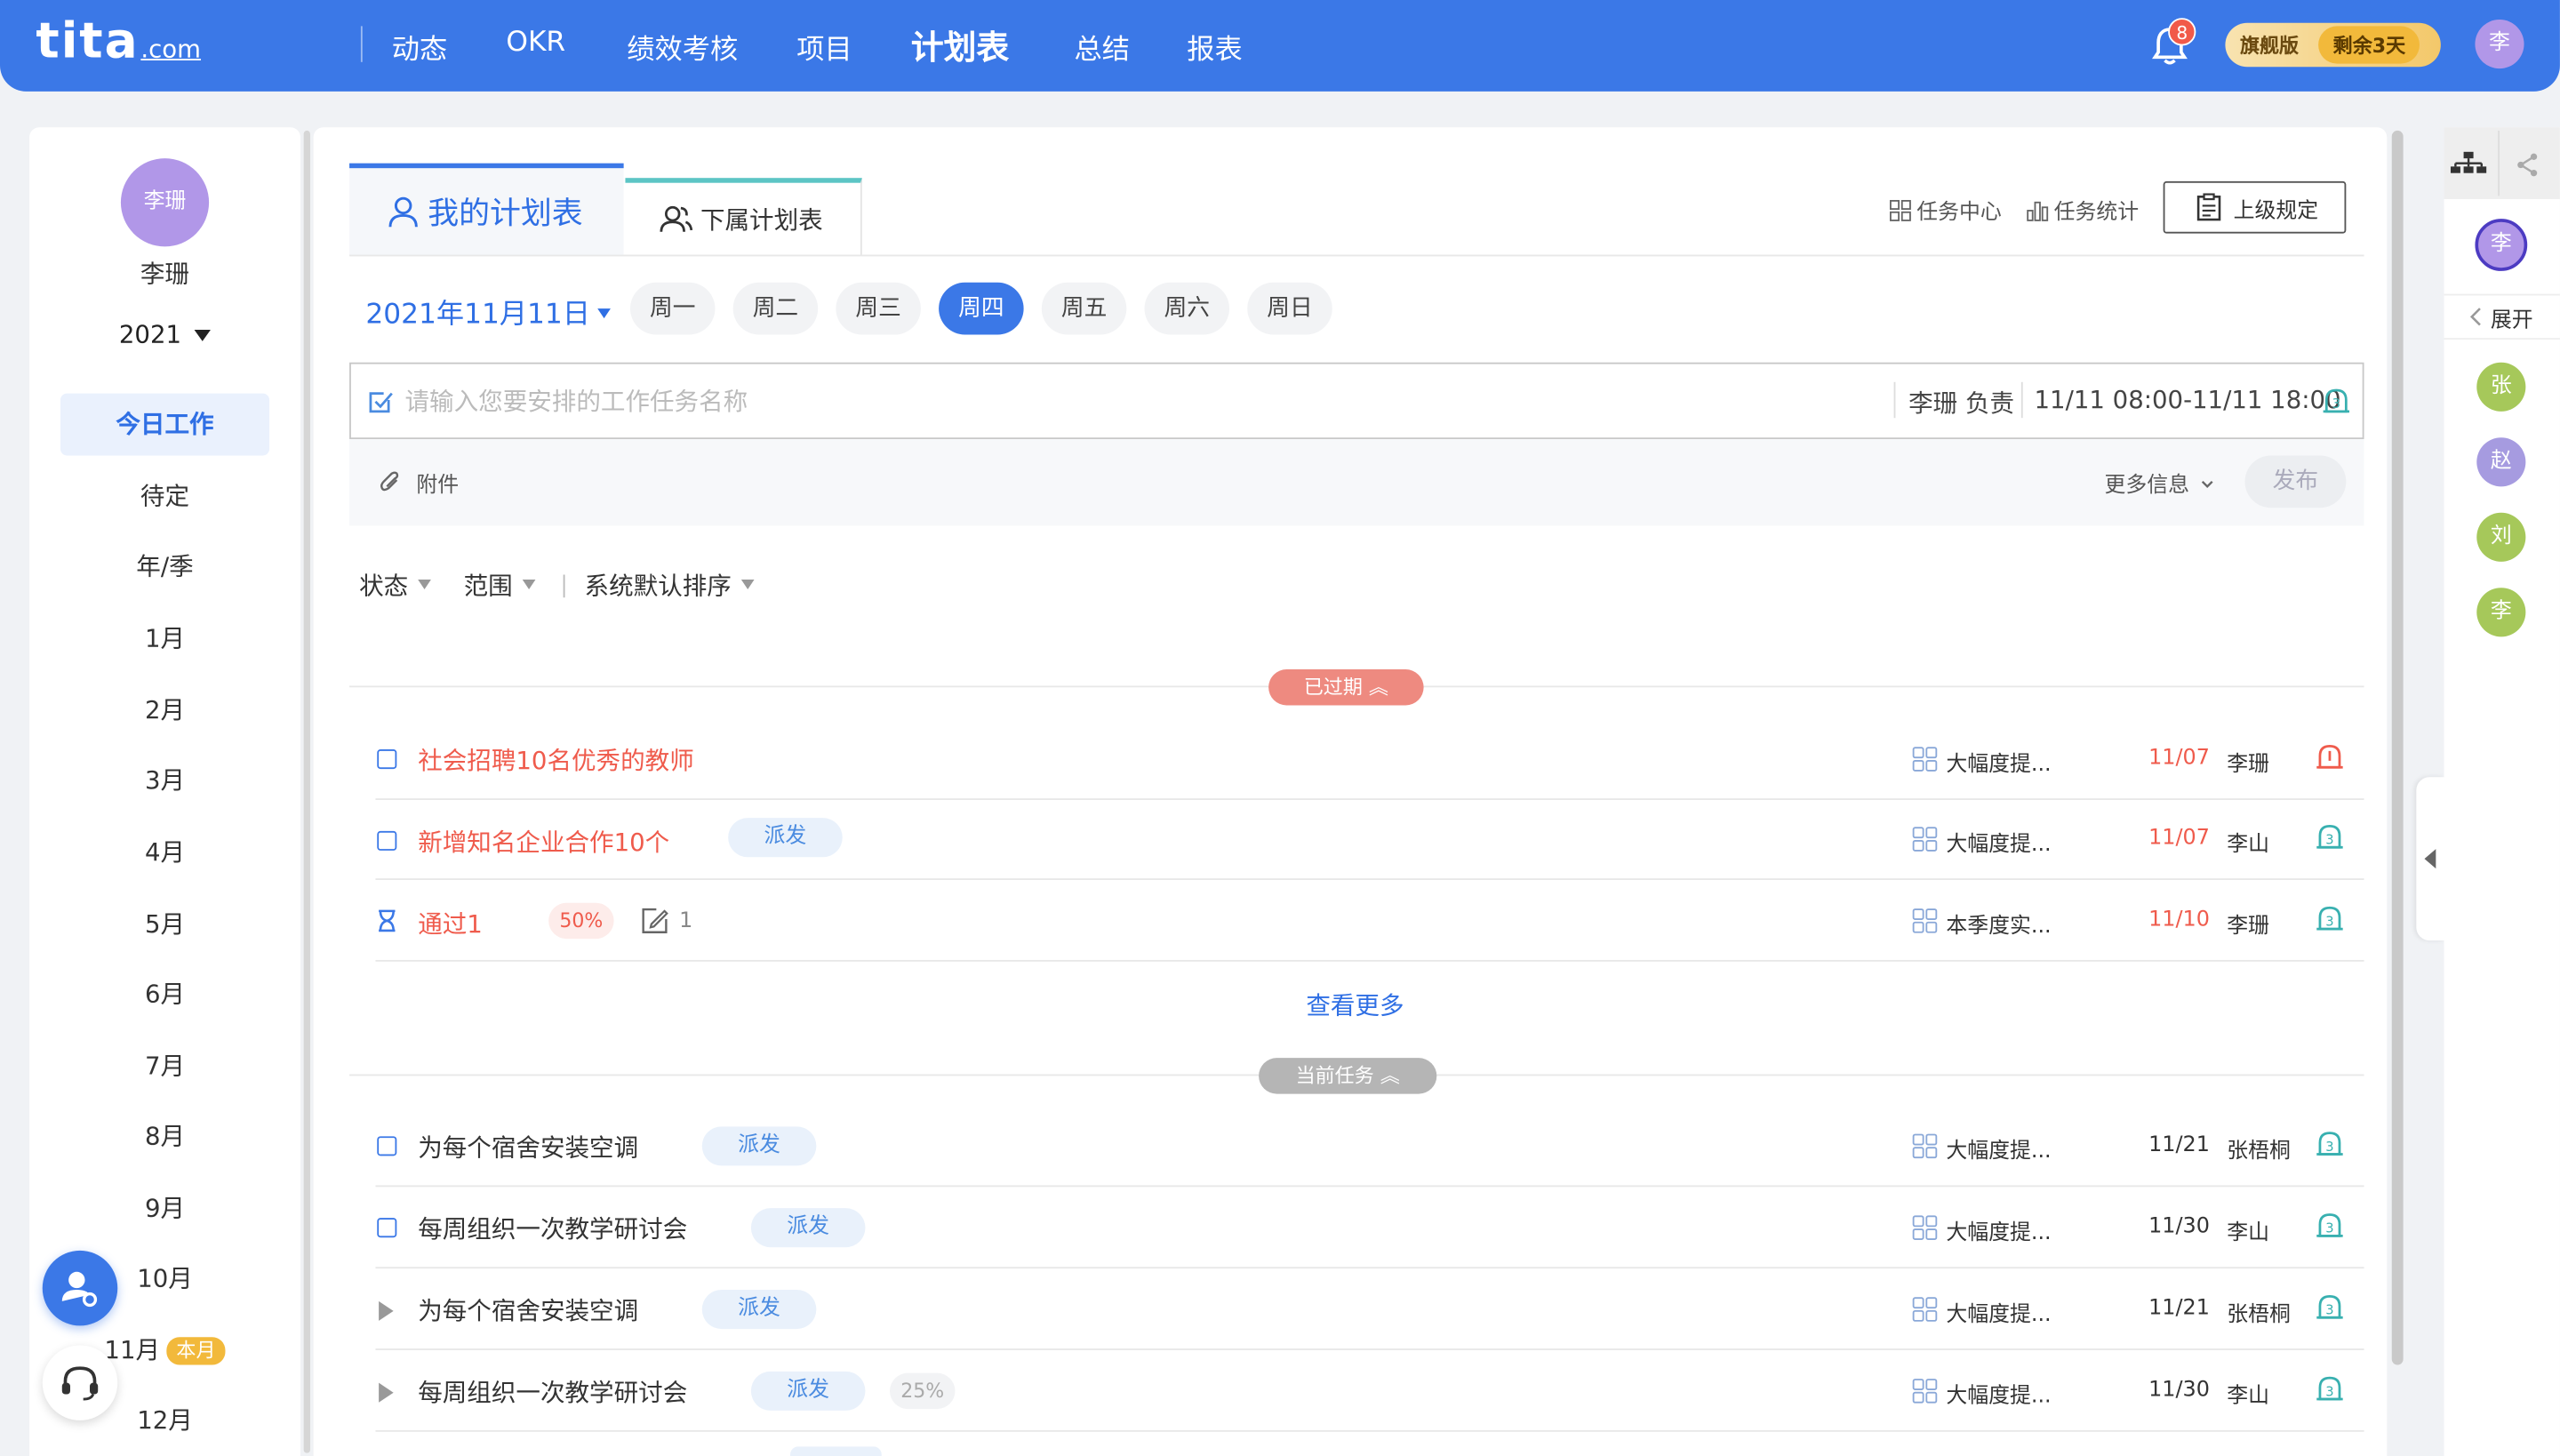  I want to click on overdue-section-toggle: 已过期 ︽, so click(1346, 687).